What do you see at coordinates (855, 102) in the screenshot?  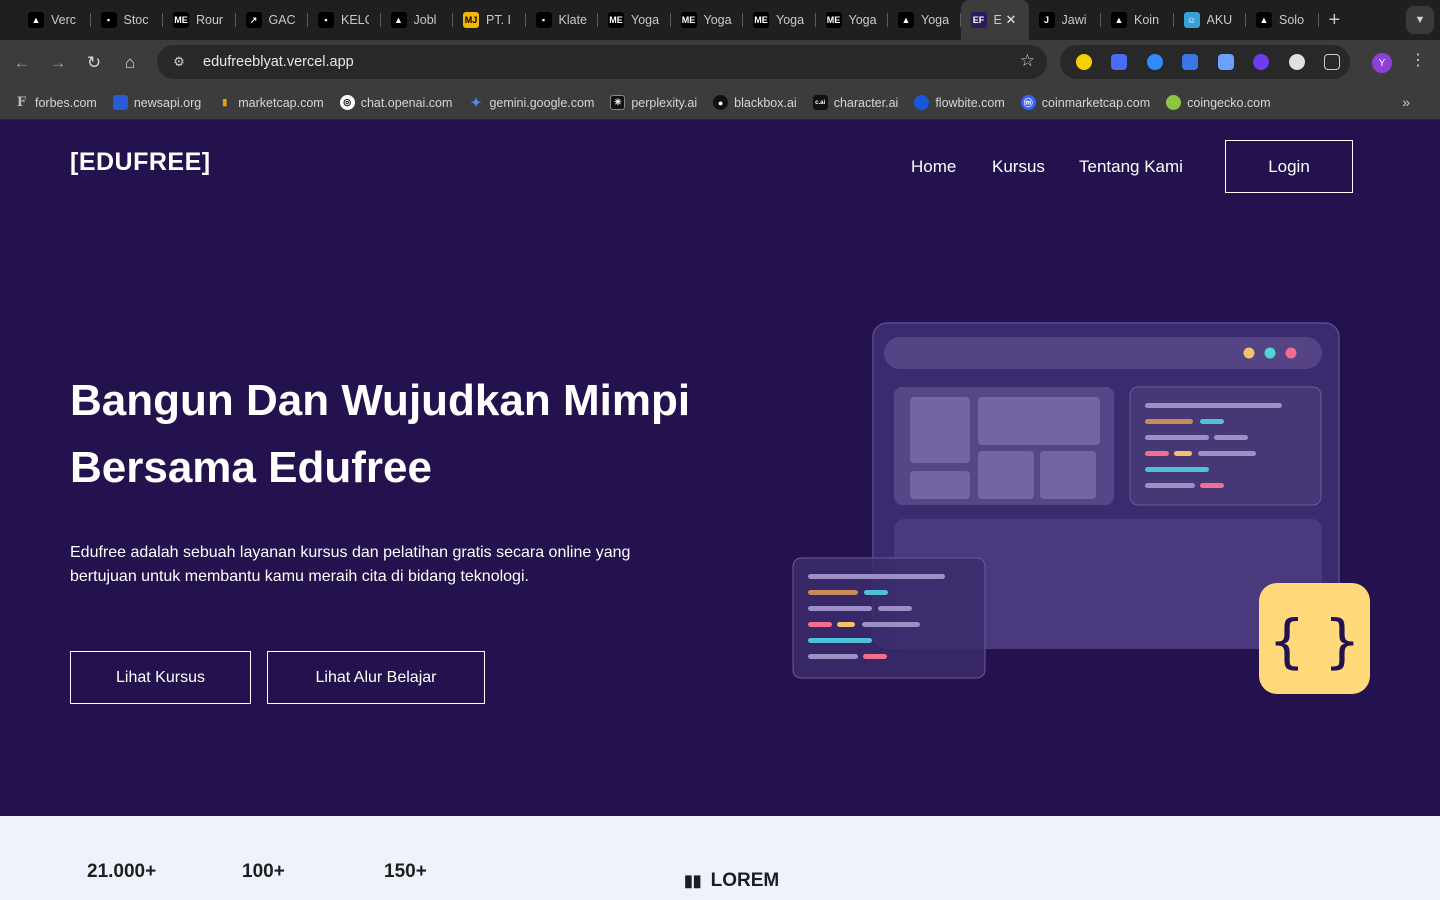 I see `bookmark-item: c.ai character.ai` at bounding box center [855, 102].